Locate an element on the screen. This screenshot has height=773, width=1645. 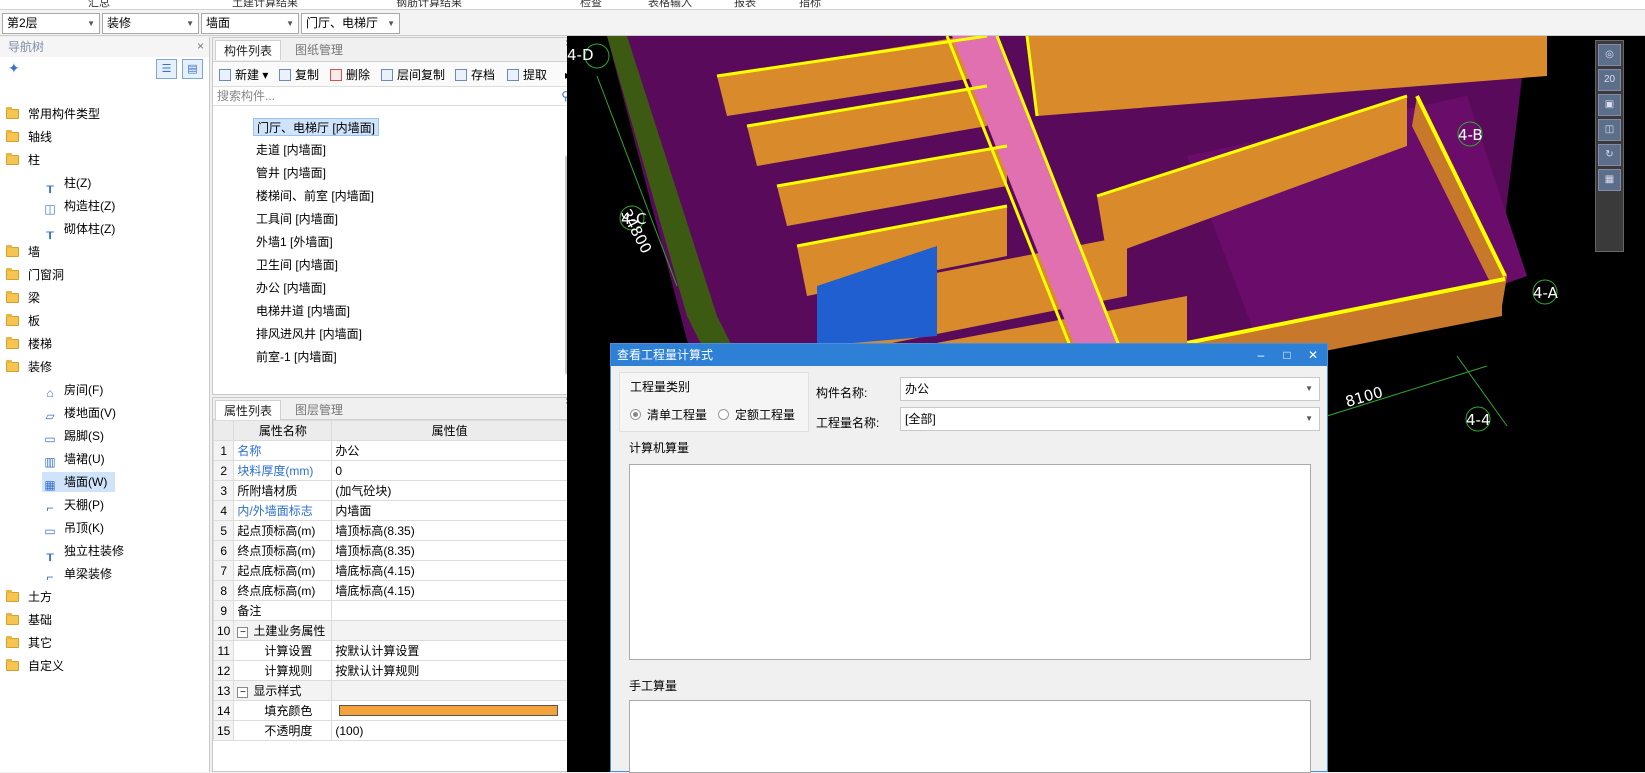
quantity-name-select: [全部] ▼ is located at coordinates (1110, 419).